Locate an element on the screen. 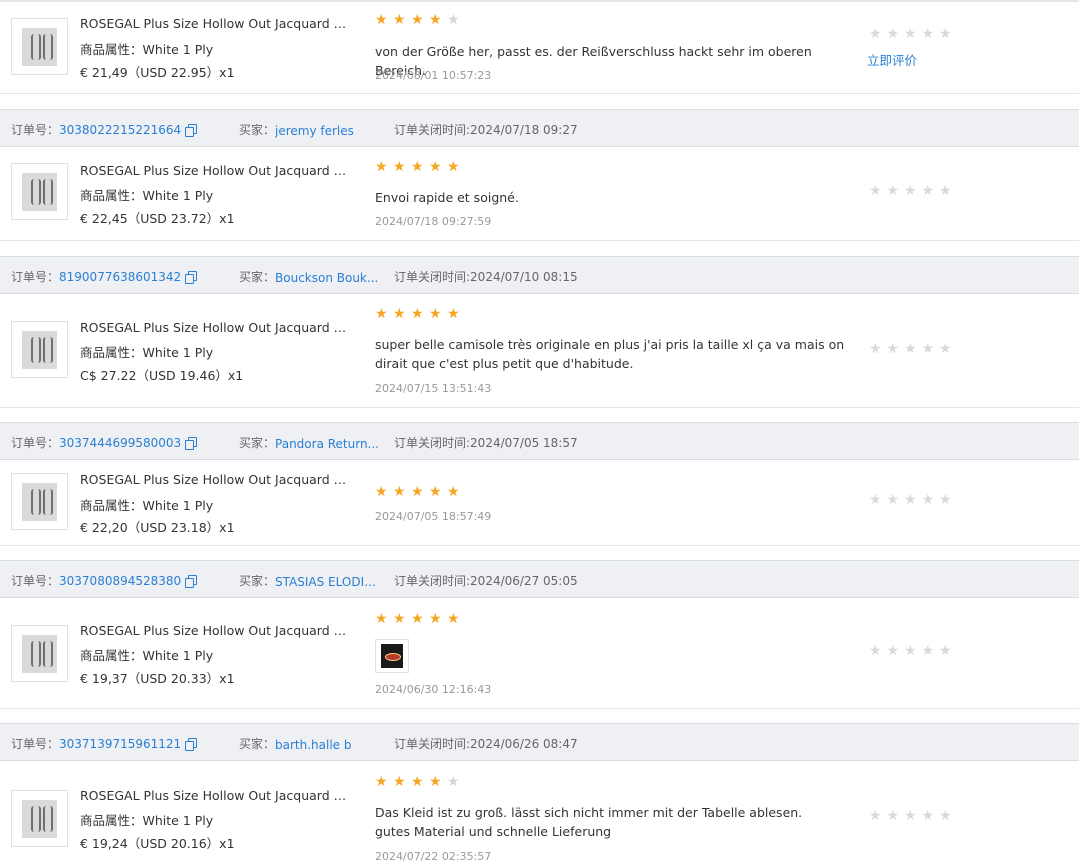 The width and height of the screenshot is (1079, 868). rate-now-link: 立即评价 is located at coordinates (892, 59).